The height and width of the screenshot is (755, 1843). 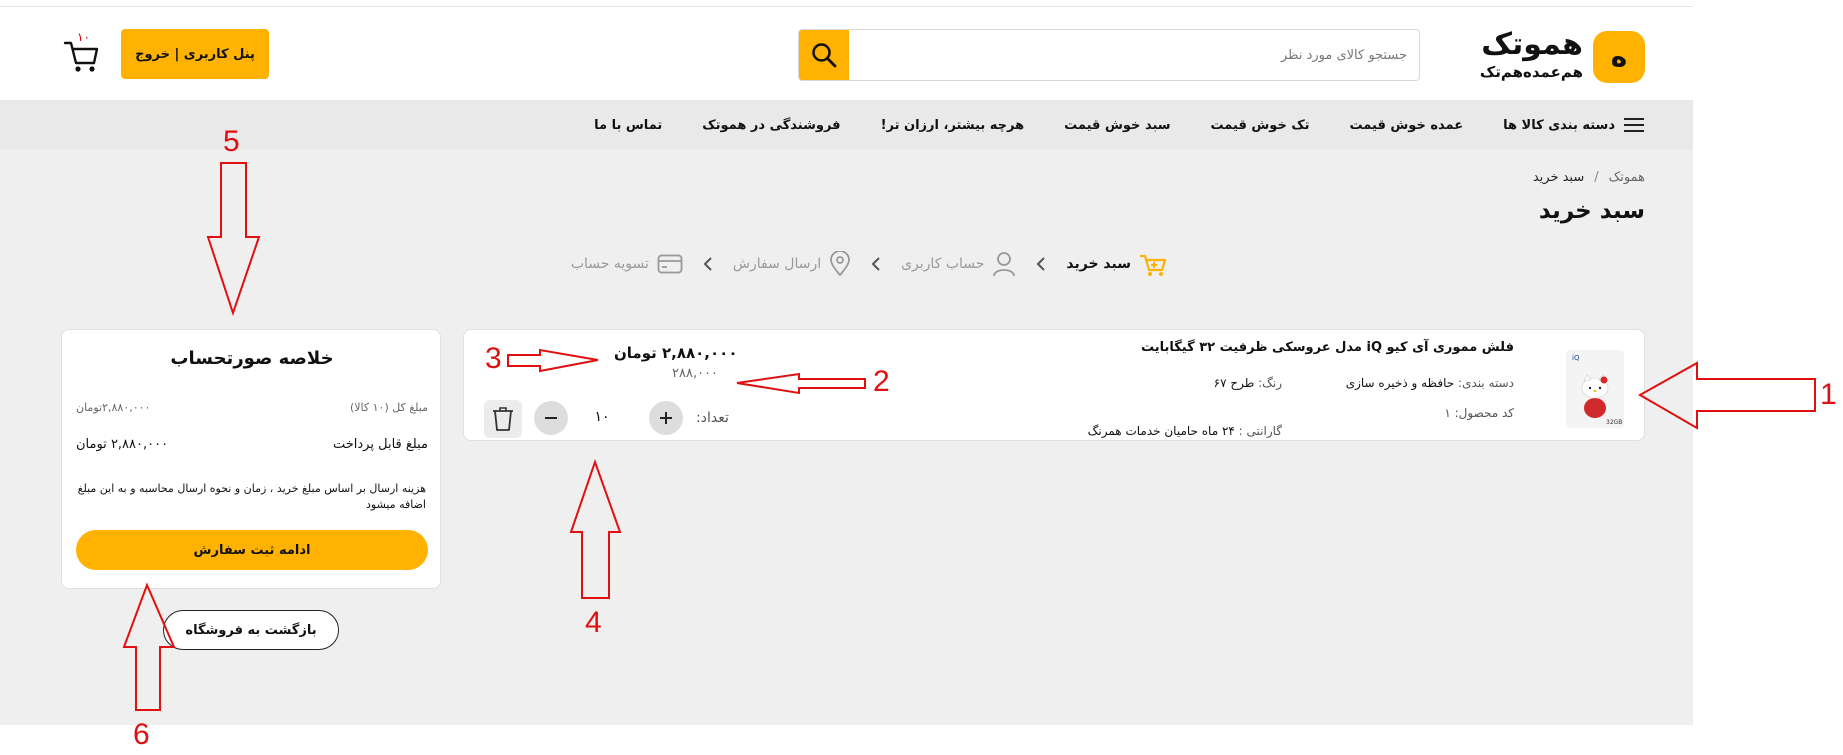 I want to click on annotation-label-3: 3, so click(x=493, y=358).